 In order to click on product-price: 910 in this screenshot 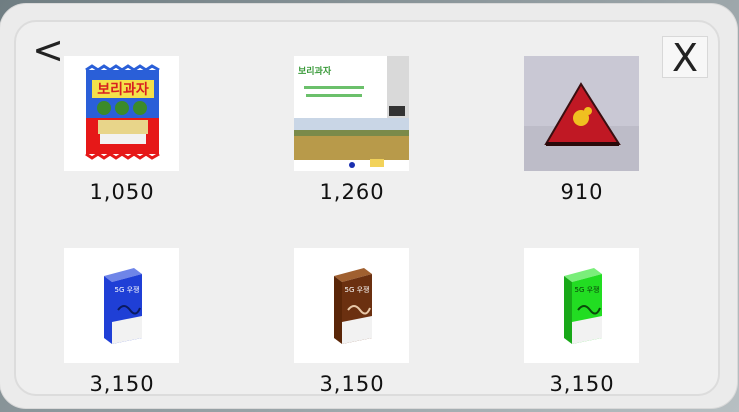, I will do `click(582, 192)`.